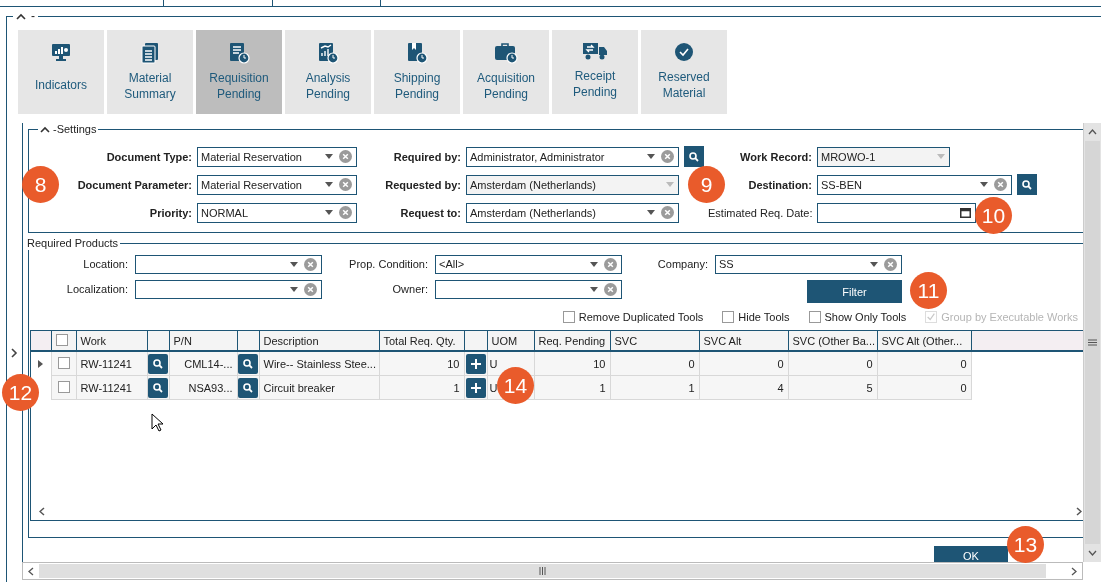 Image resolution: width=1101 pixels, height=582 pixels. Describe the element at coordinates (928, 290) in the screenshot. I see `callout-marker: 11` at that location.